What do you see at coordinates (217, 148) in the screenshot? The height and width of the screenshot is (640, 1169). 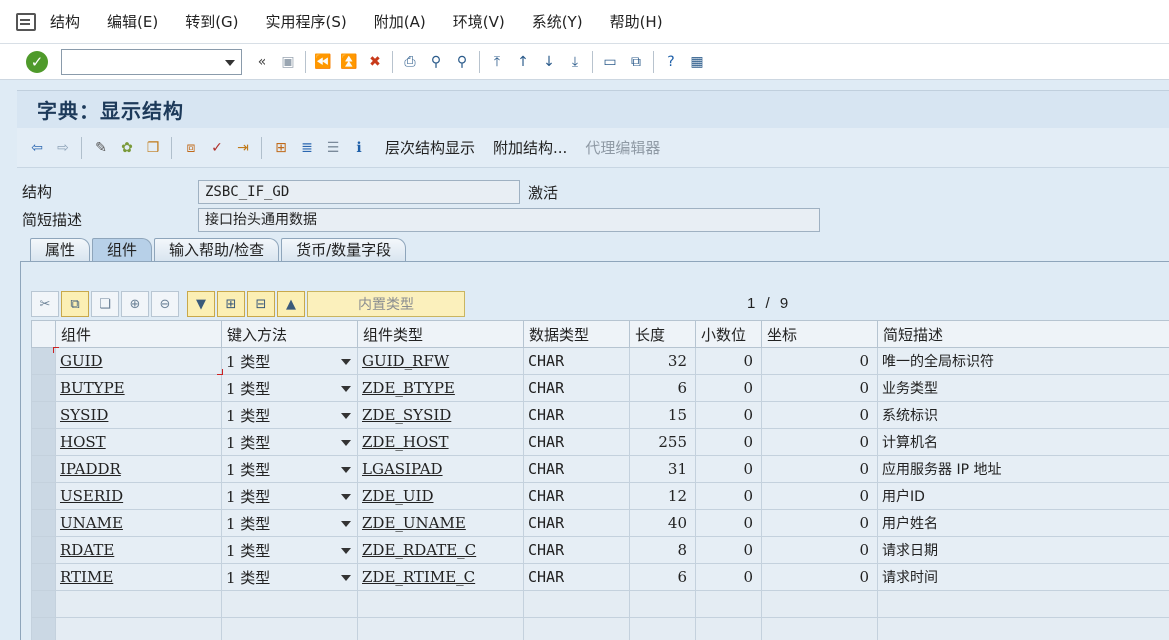 I see `check-icon: ✓` at bounding box center [217, 148].